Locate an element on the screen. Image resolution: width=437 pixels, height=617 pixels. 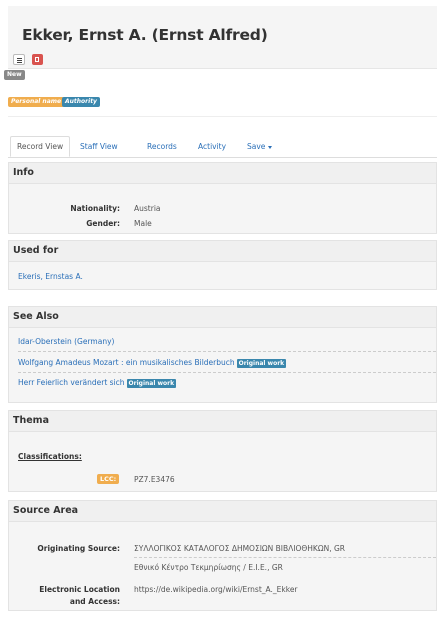
tab-activity: Activity is located at coordinates (212, 147).